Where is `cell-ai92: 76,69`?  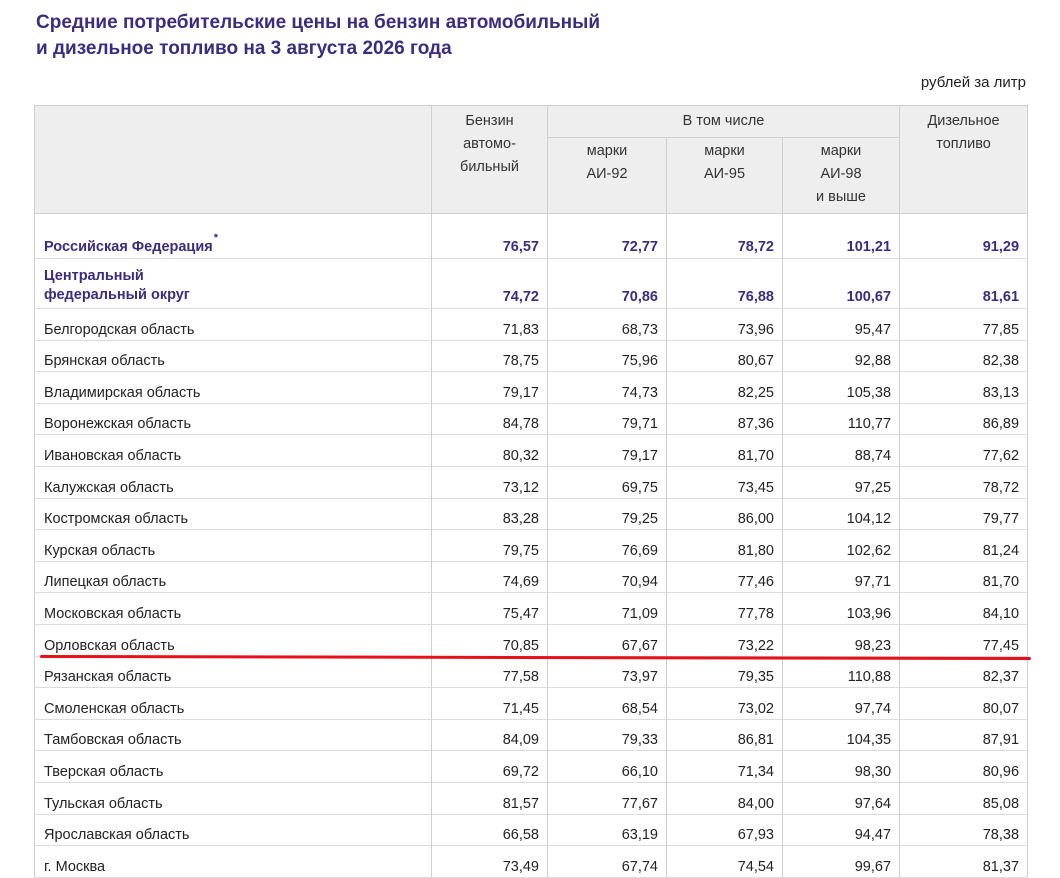 cell-ai92: 76,69 is located at coordinates (607, 545).